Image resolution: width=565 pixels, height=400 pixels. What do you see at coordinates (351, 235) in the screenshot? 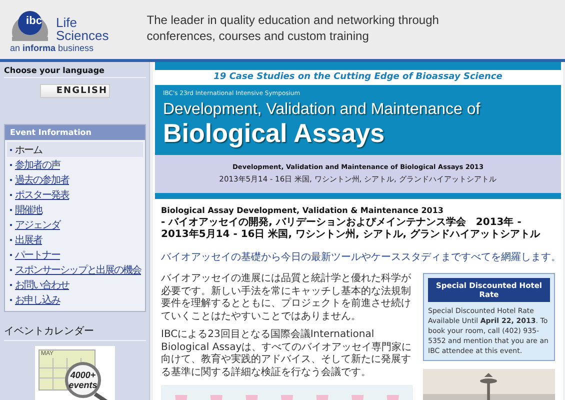
I see `page-heading: 2013年5月14 - 16日 米国, ワシントン州, シアトル, グランドハイアットシアトル` at bounding box center [351, 235].